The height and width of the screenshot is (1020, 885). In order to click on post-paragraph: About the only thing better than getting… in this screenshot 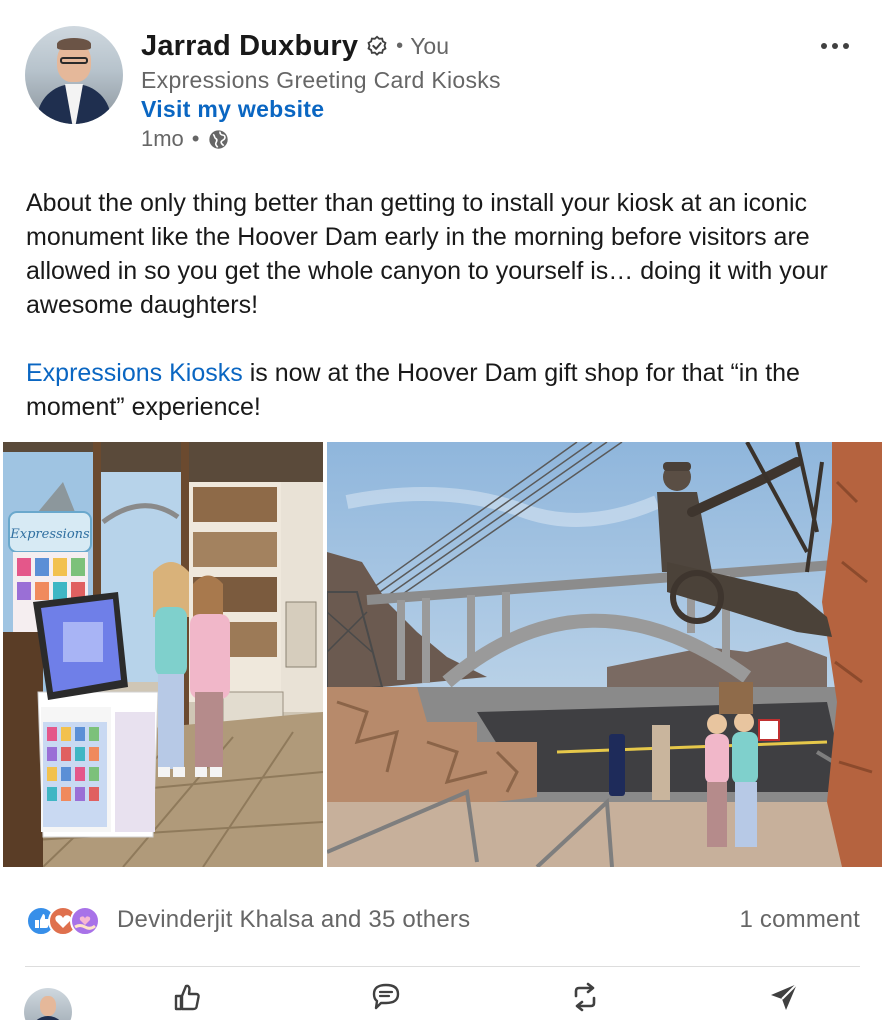, I will do `click(427, 254)`.